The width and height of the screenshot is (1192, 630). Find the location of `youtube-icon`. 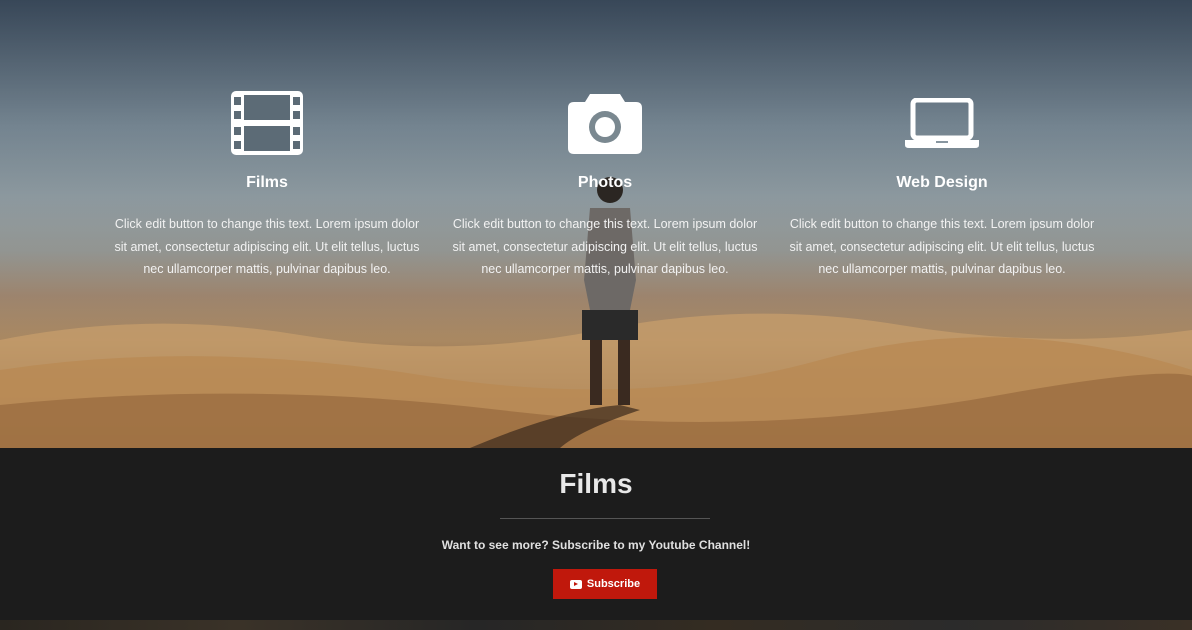

youtube-icon is located at coordinates (575, 584).